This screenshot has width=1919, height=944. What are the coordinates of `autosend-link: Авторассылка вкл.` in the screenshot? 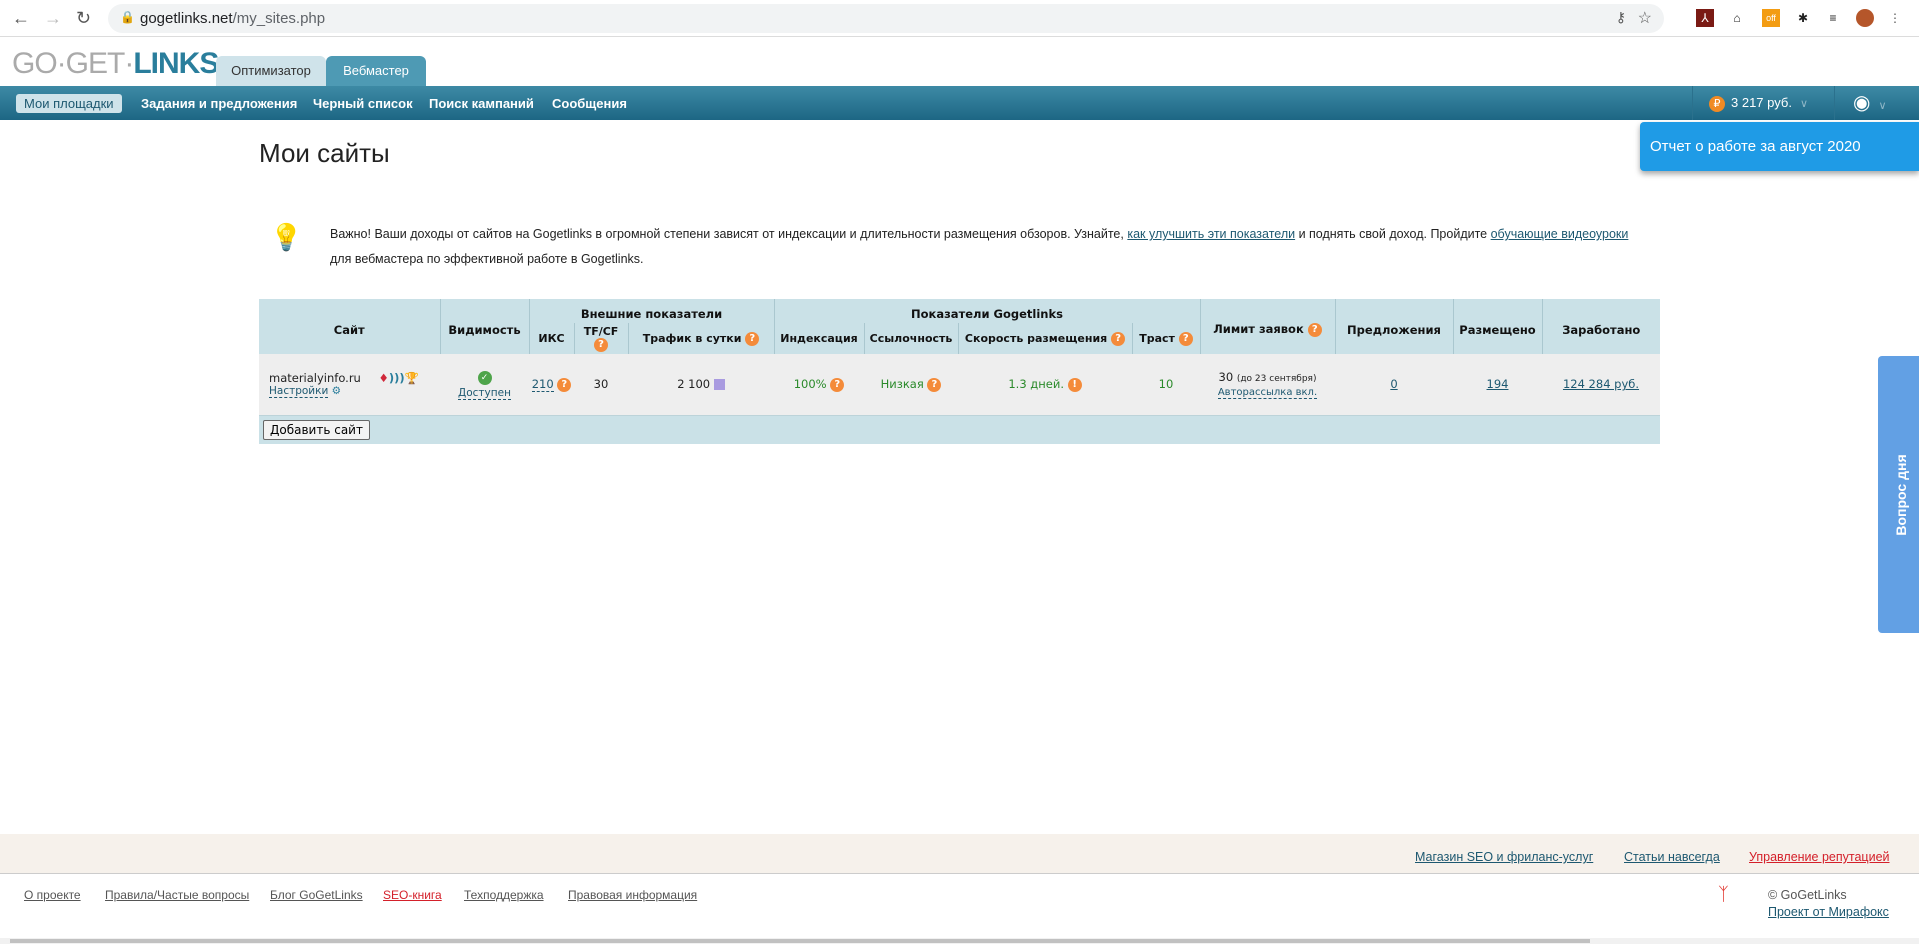 It's located at (1267, 393).